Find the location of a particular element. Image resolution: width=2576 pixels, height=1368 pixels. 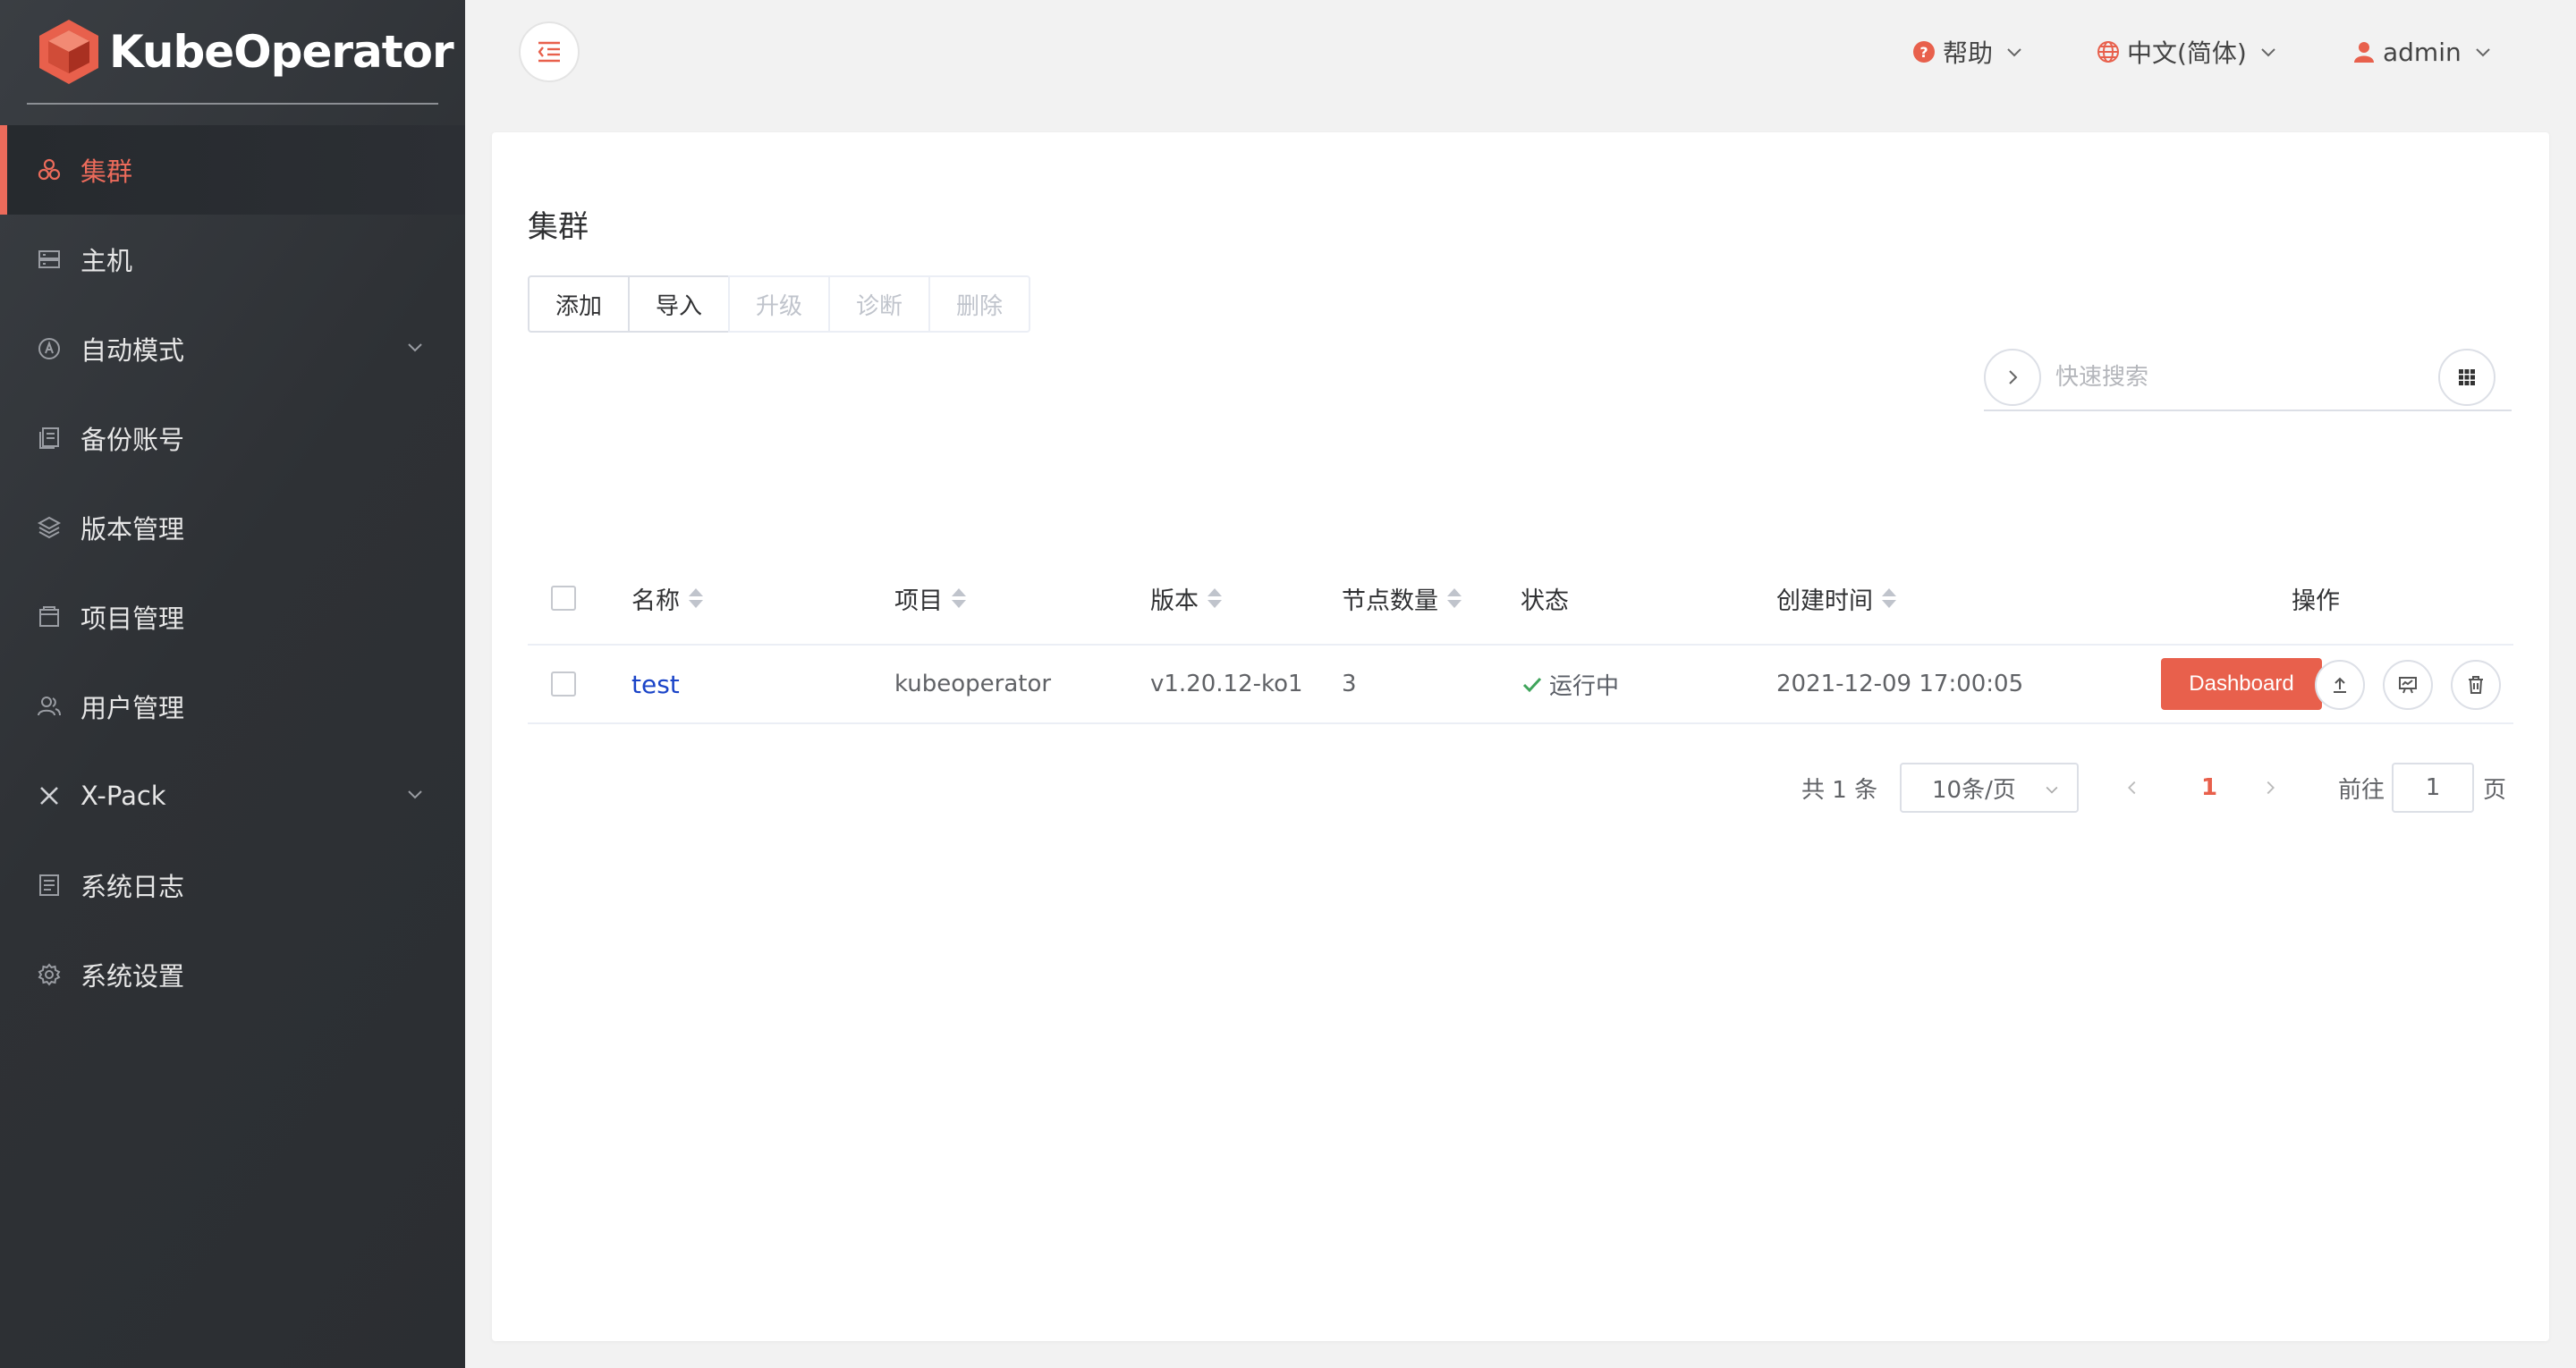

xpack-icon is located at coordinates (49, 795).